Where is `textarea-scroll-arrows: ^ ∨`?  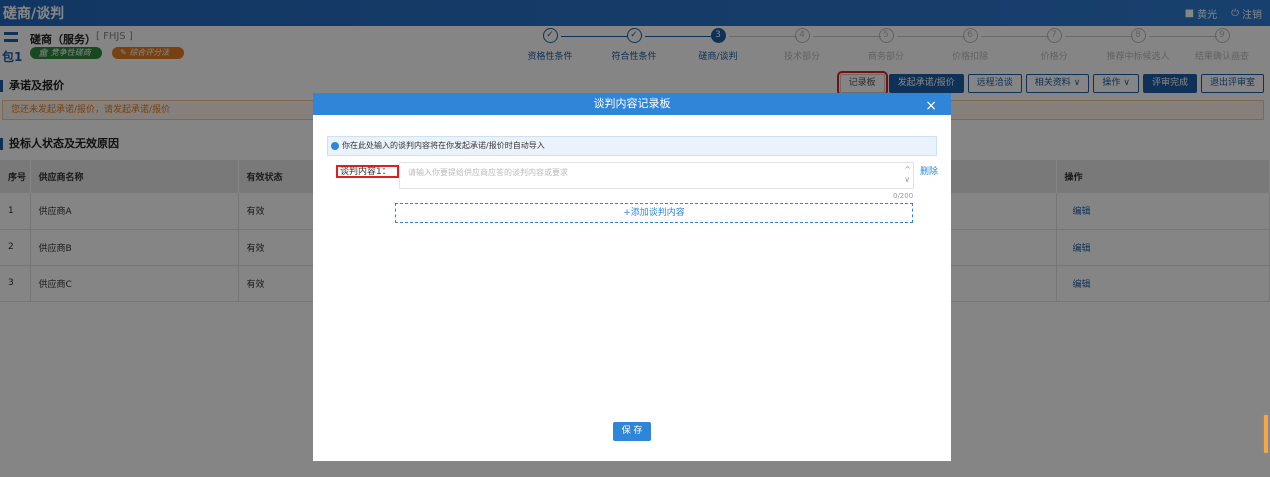
textarea-scroll-arrows: ^ ∨ is located at coordinates (907, 175).